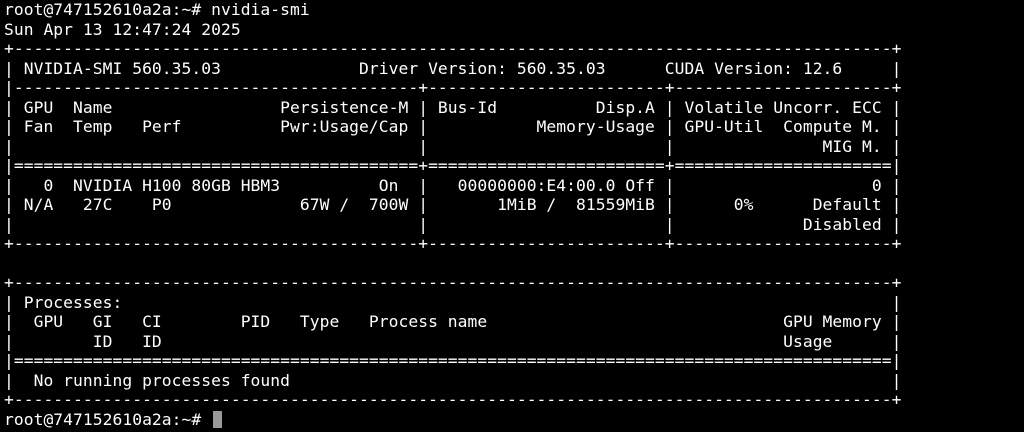  Describe the element at coordinates (514, 10) in the screenshot. I see `command-line: root@747152610a2a:~# nvidia-smi` at that location.